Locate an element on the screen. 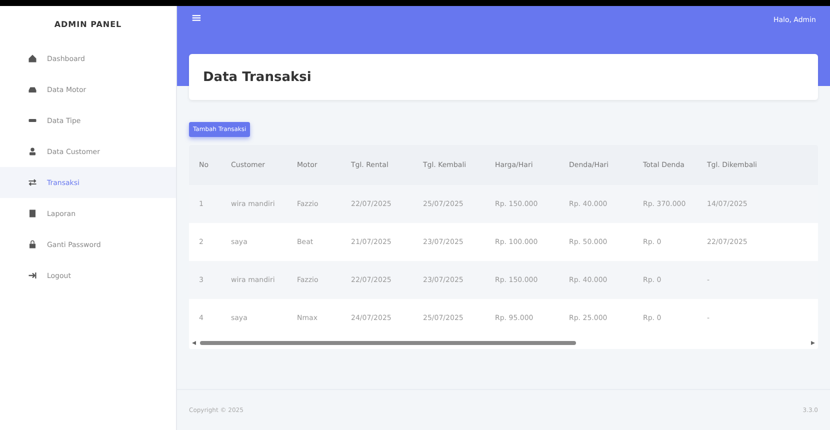  page-title: Data Transaksi is located at coordinates (257, 77).